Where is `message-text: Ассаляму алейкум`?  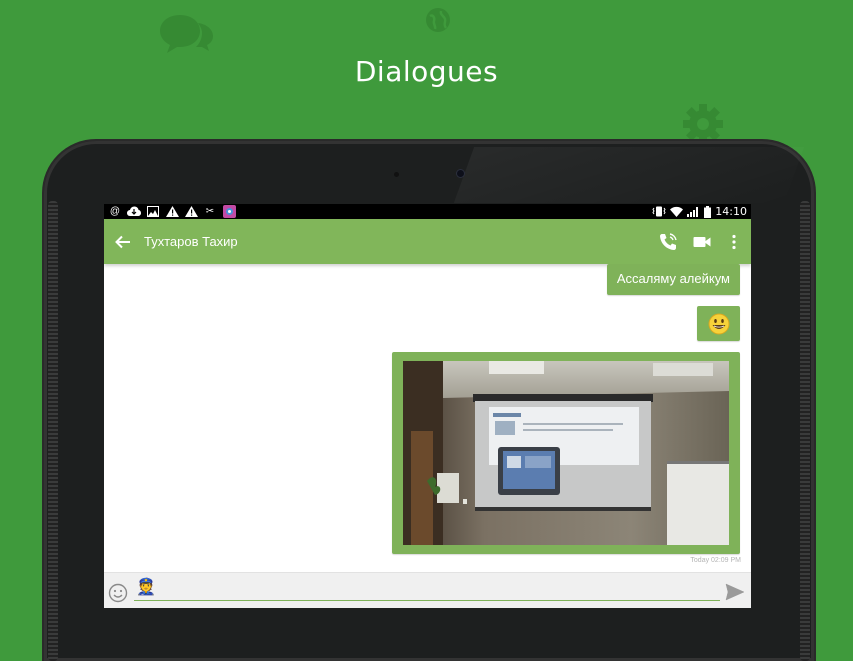
message-text: Ассаляму алейкум is located at coordinates (673, 278).